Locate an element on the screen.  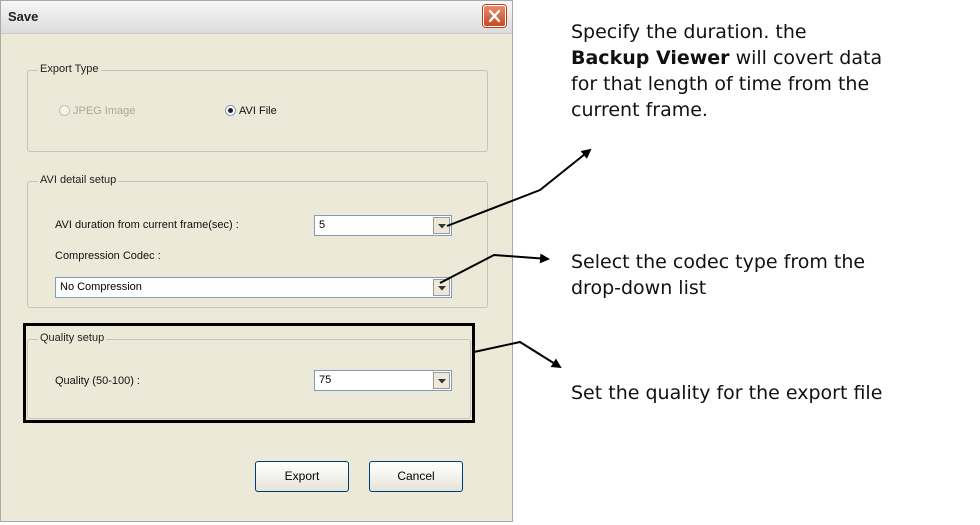
duration-arrow is located at coordinates (519, 187).